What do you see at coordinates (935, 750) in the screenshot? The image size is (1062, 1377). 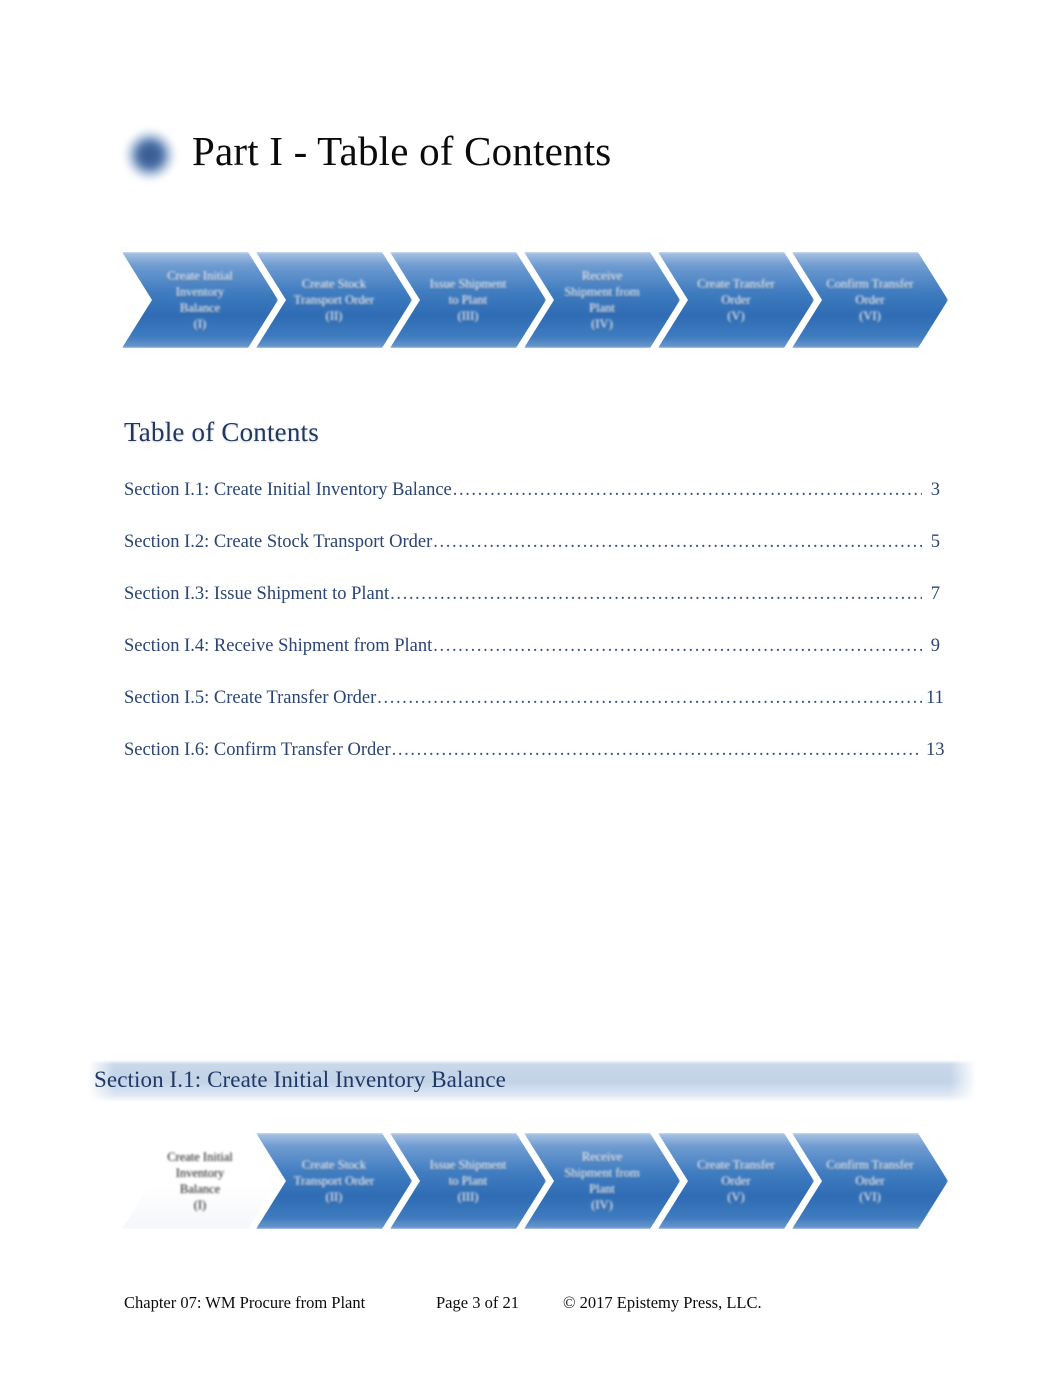 I see `toc-entry-page-number: 13` at bounding box center [935, 750].